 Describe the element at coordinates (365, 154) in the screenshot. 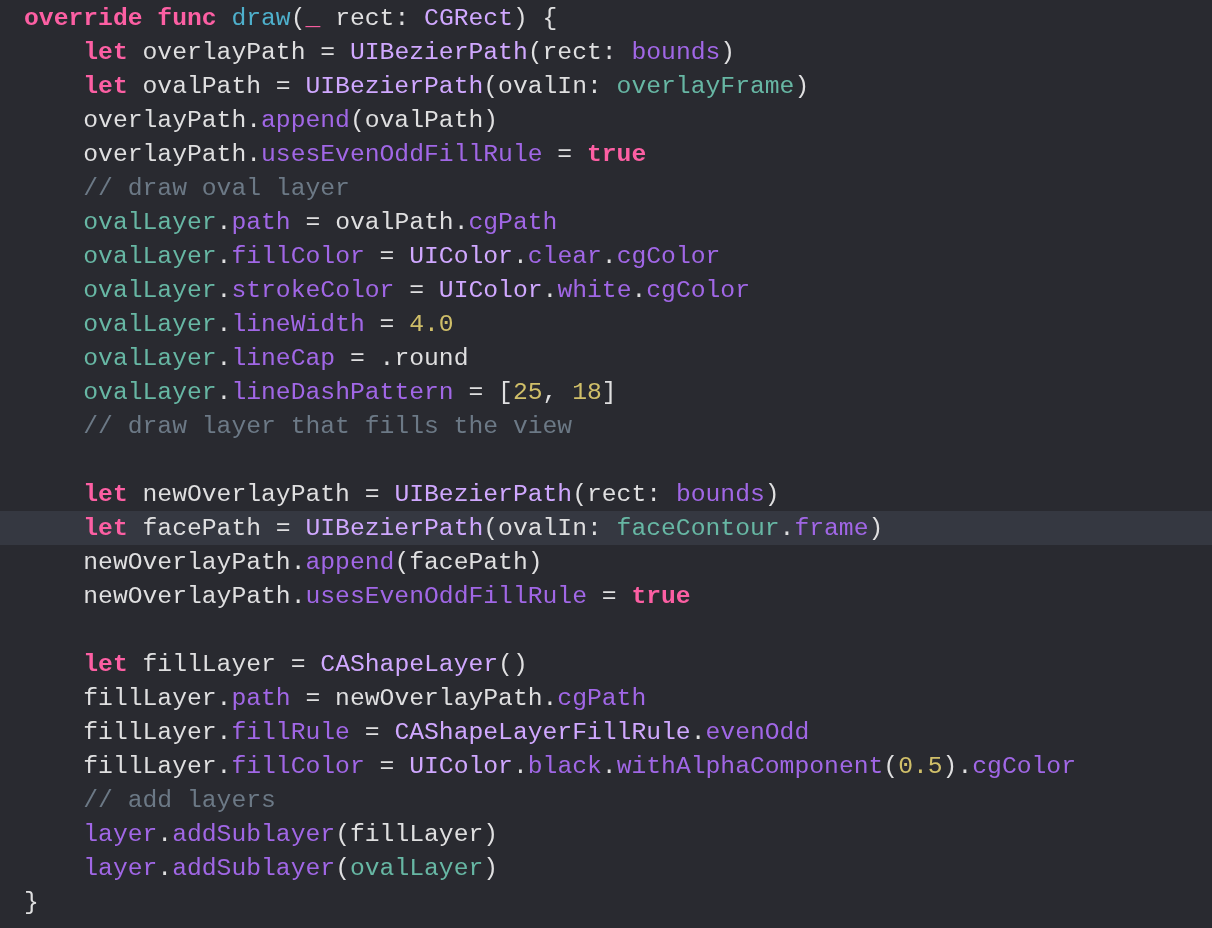

I see `code-line: overlayPath.usesEvenOddFillRule = true` at that location.